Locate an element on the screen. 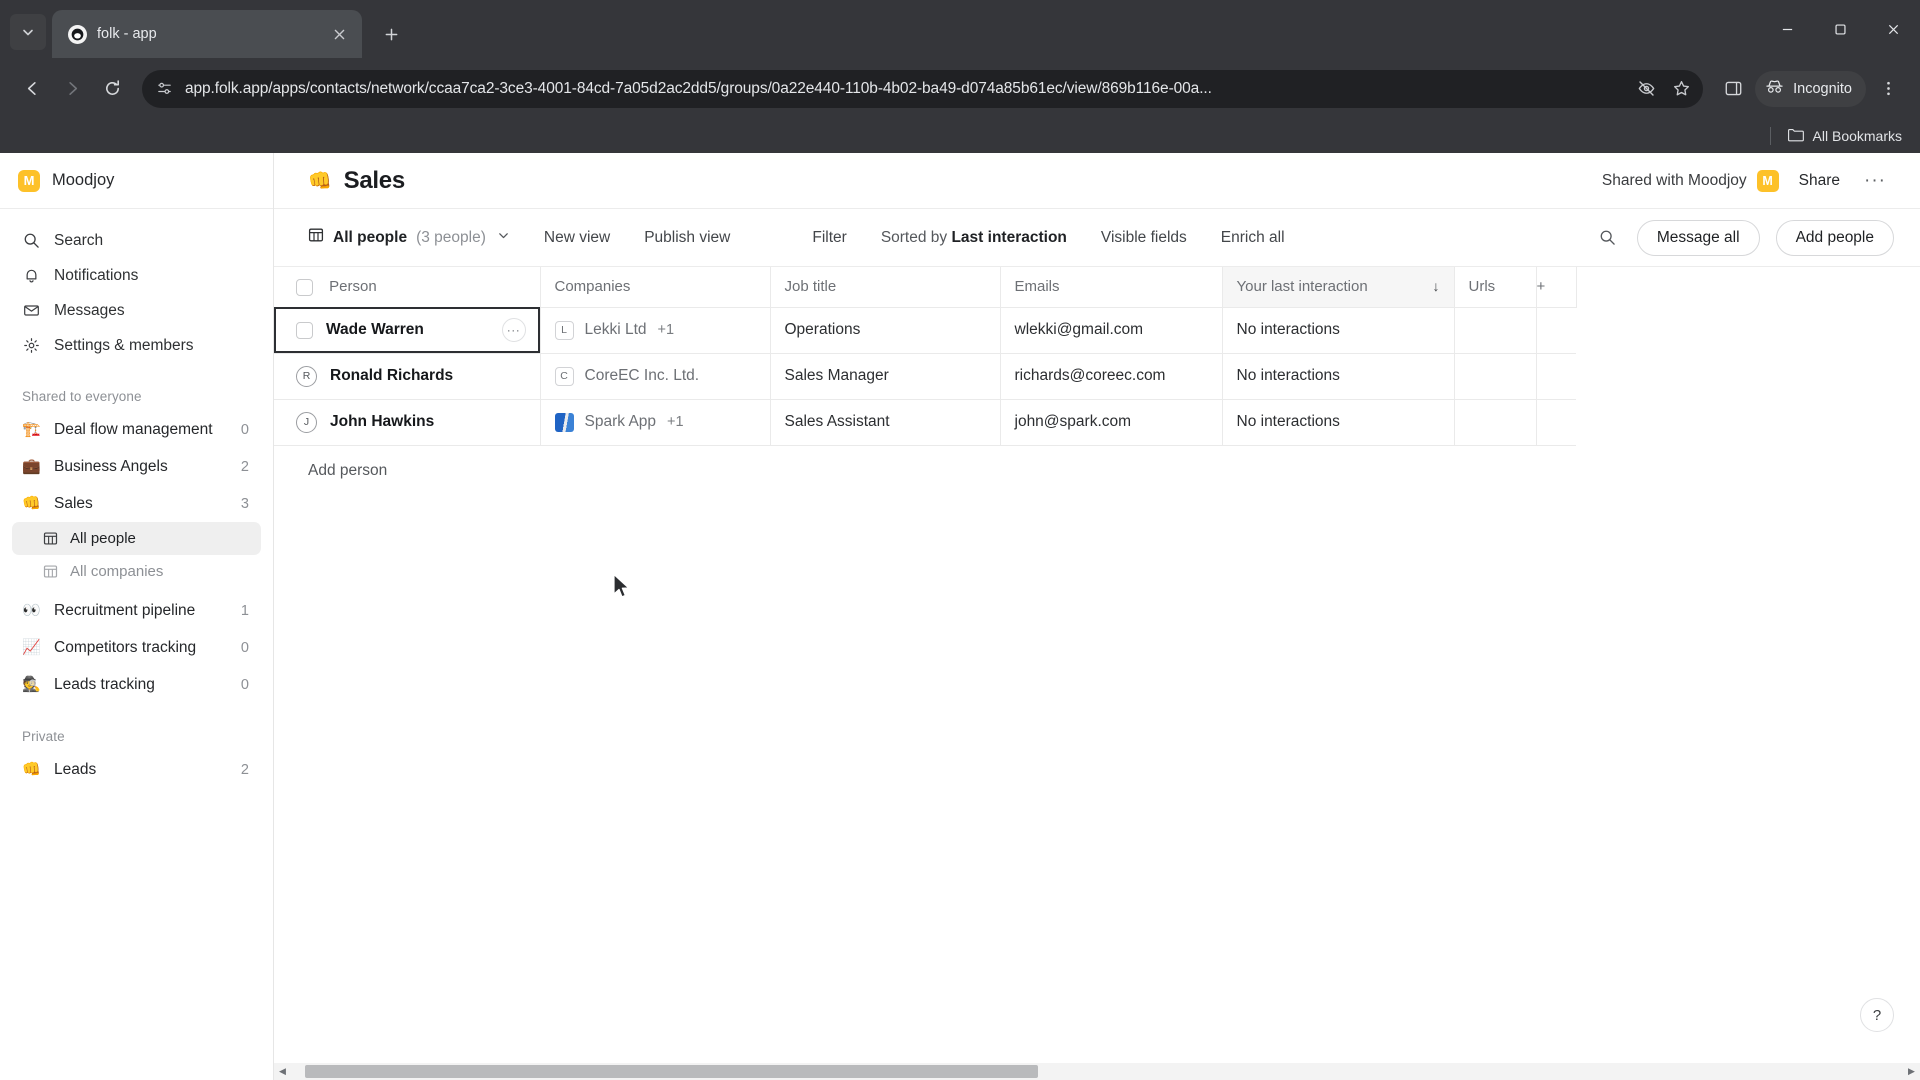 The image size is (1920, 1080). sort-button: Sorted by Last interaction is located at coordinates (974, 238).